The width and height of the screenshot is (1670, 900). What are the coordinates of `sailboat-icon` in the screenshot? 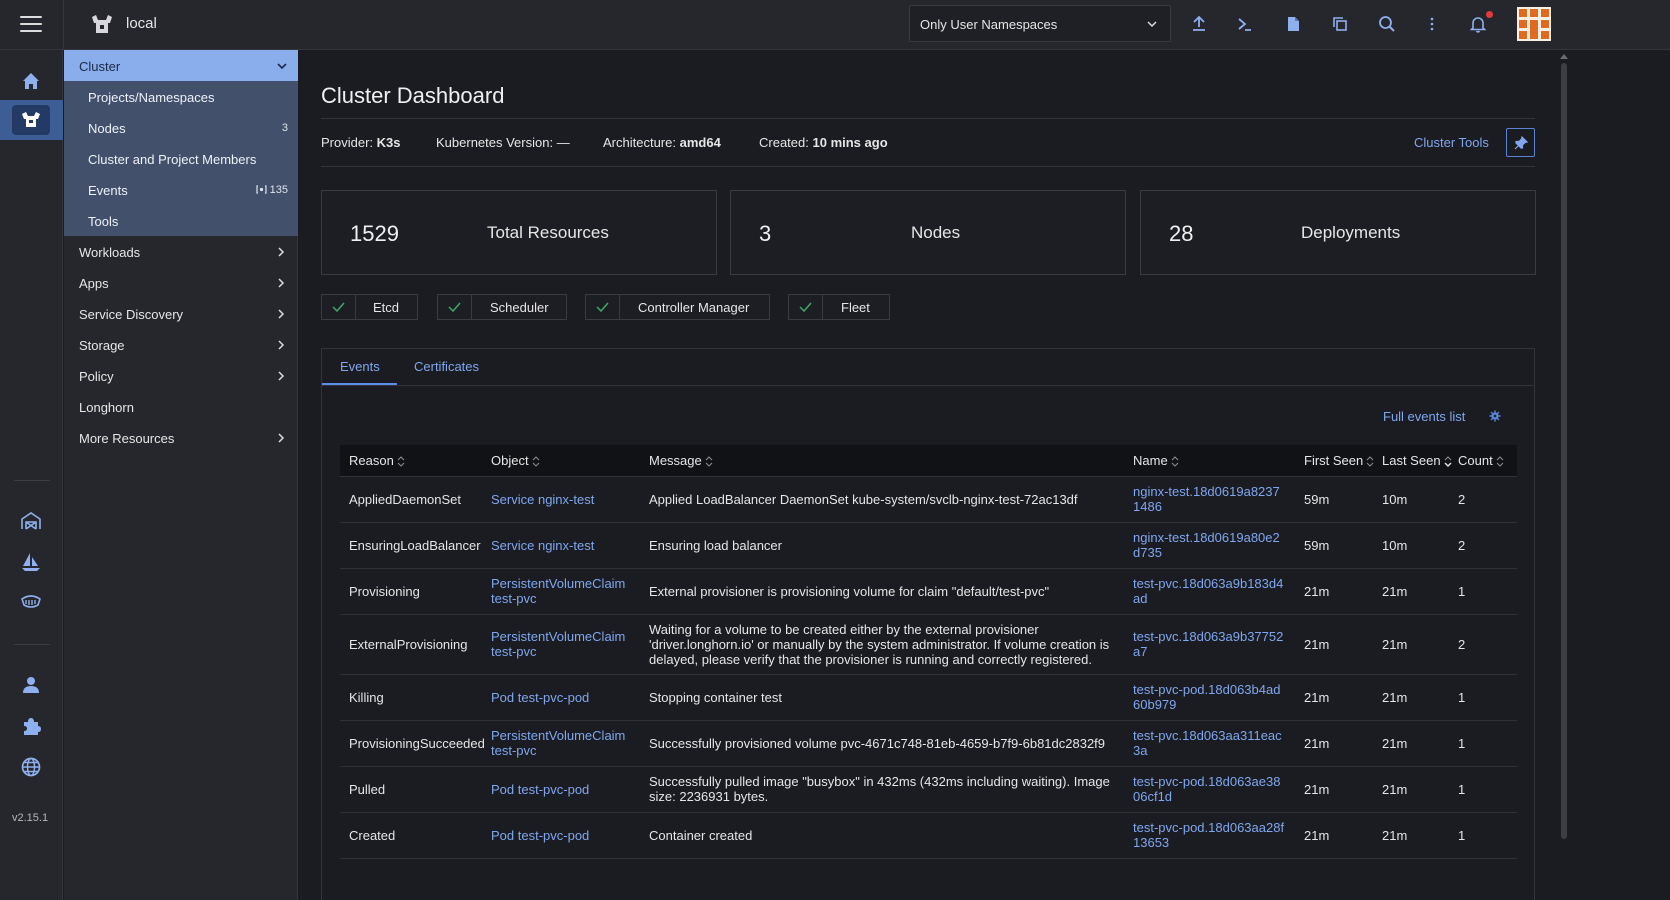 It's located at (31, 562).